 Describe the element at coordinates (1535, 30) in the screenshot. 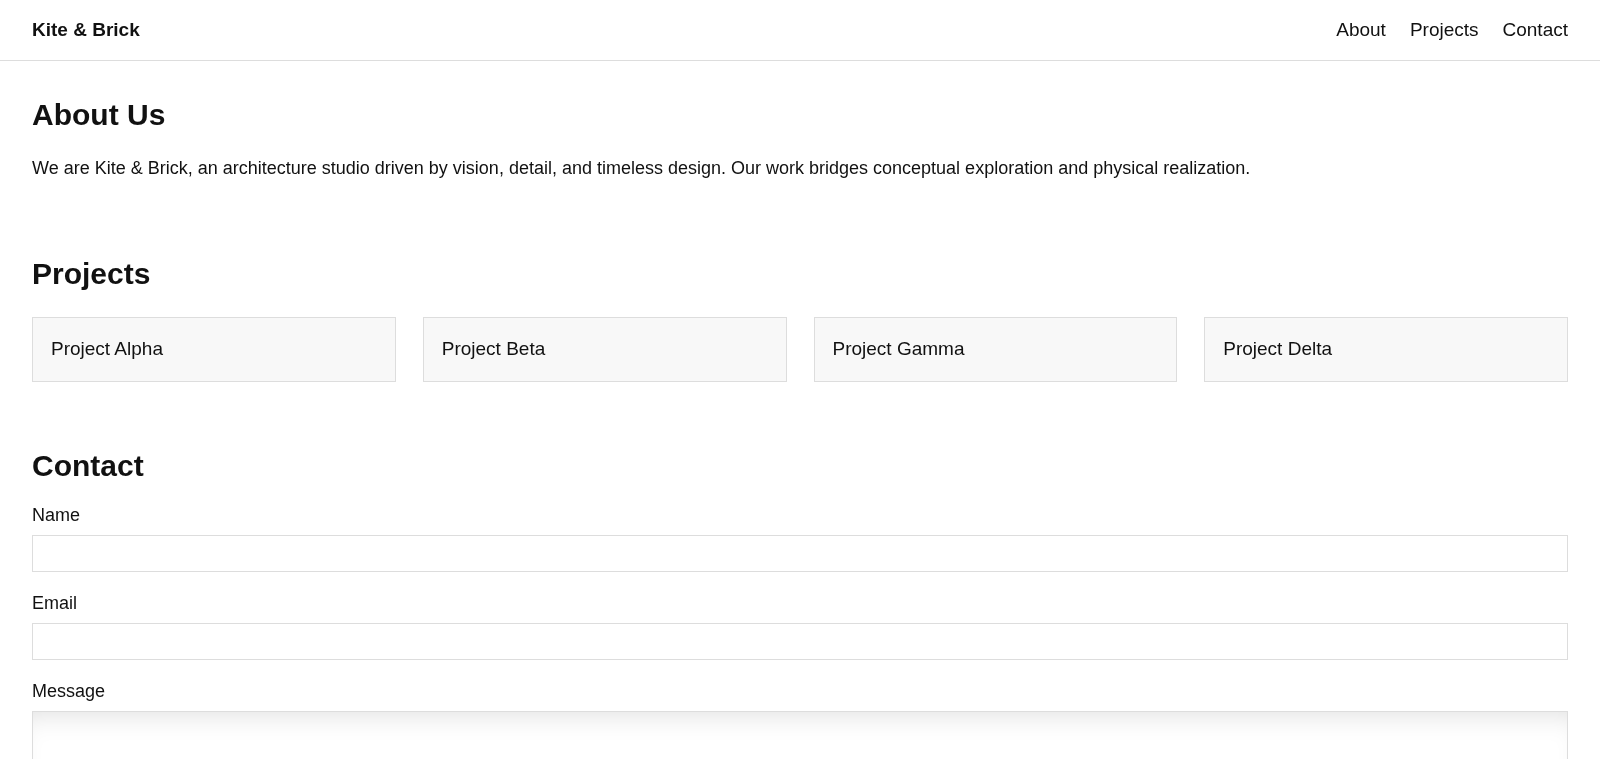

I see `nav-link: Contact` at that location.